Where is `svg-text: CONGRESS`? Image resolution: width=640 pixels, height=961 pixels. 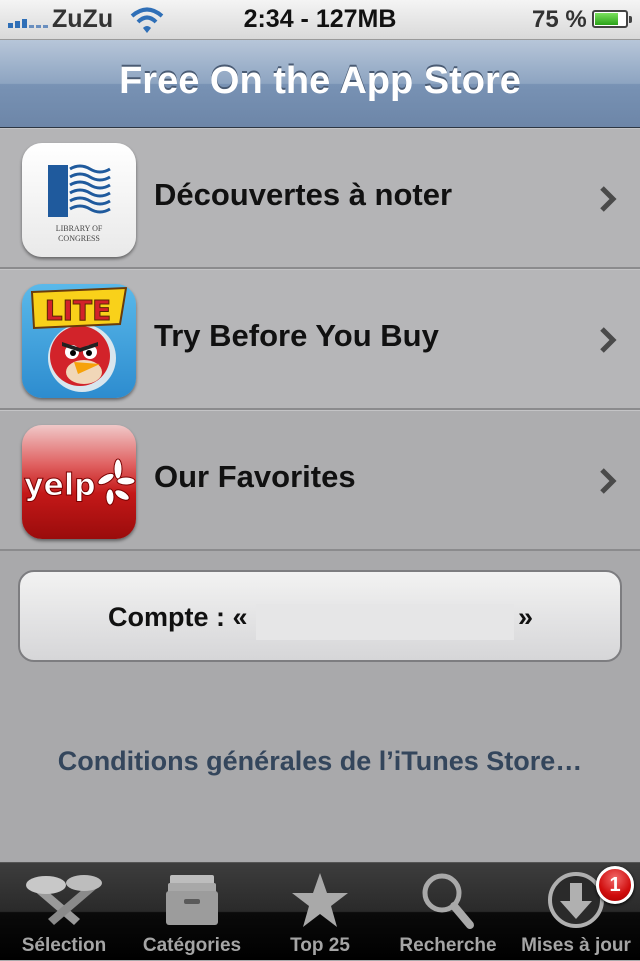
svg-text: CONGRESS is located at coordinates (79, 238).